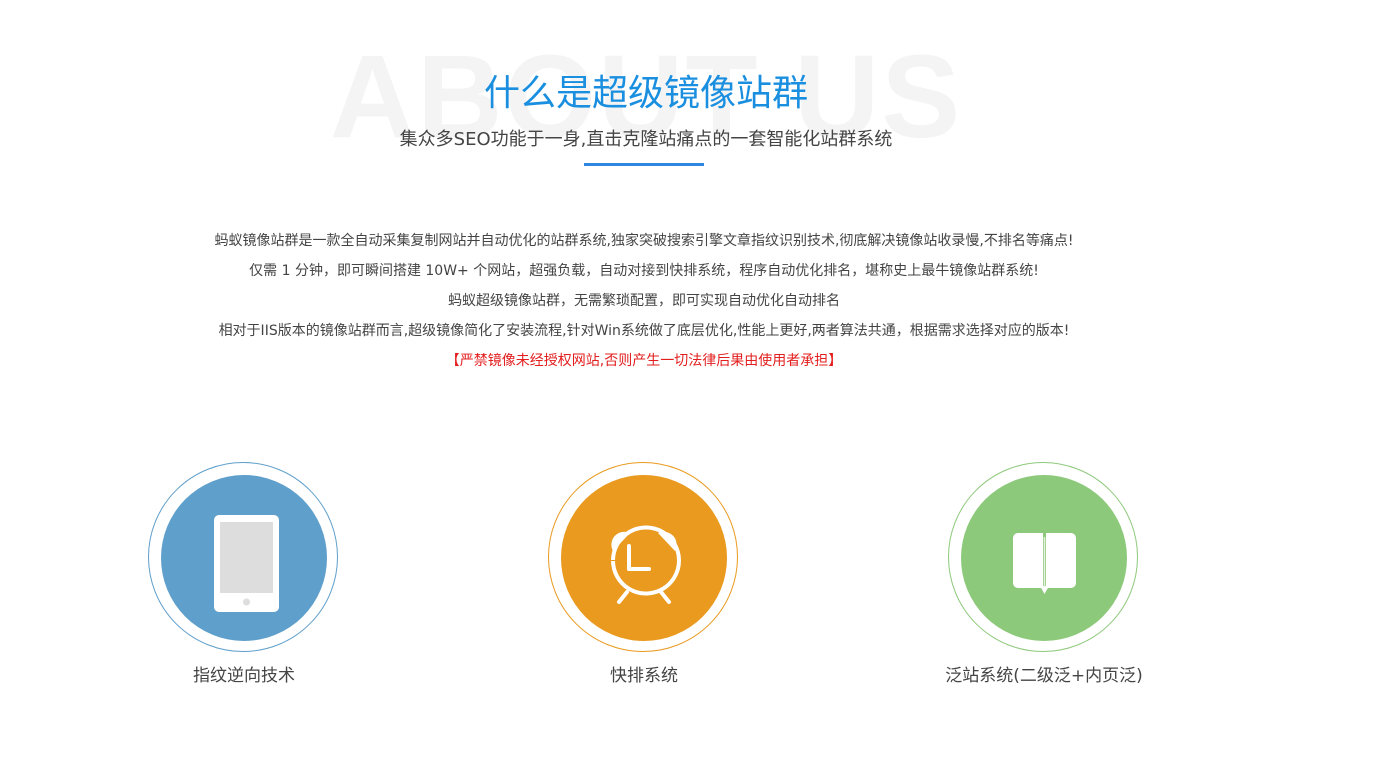 This screenshot has width=1392, height=762. I want to click on feature-fast-rank: 快排系统, so click(644, 574).